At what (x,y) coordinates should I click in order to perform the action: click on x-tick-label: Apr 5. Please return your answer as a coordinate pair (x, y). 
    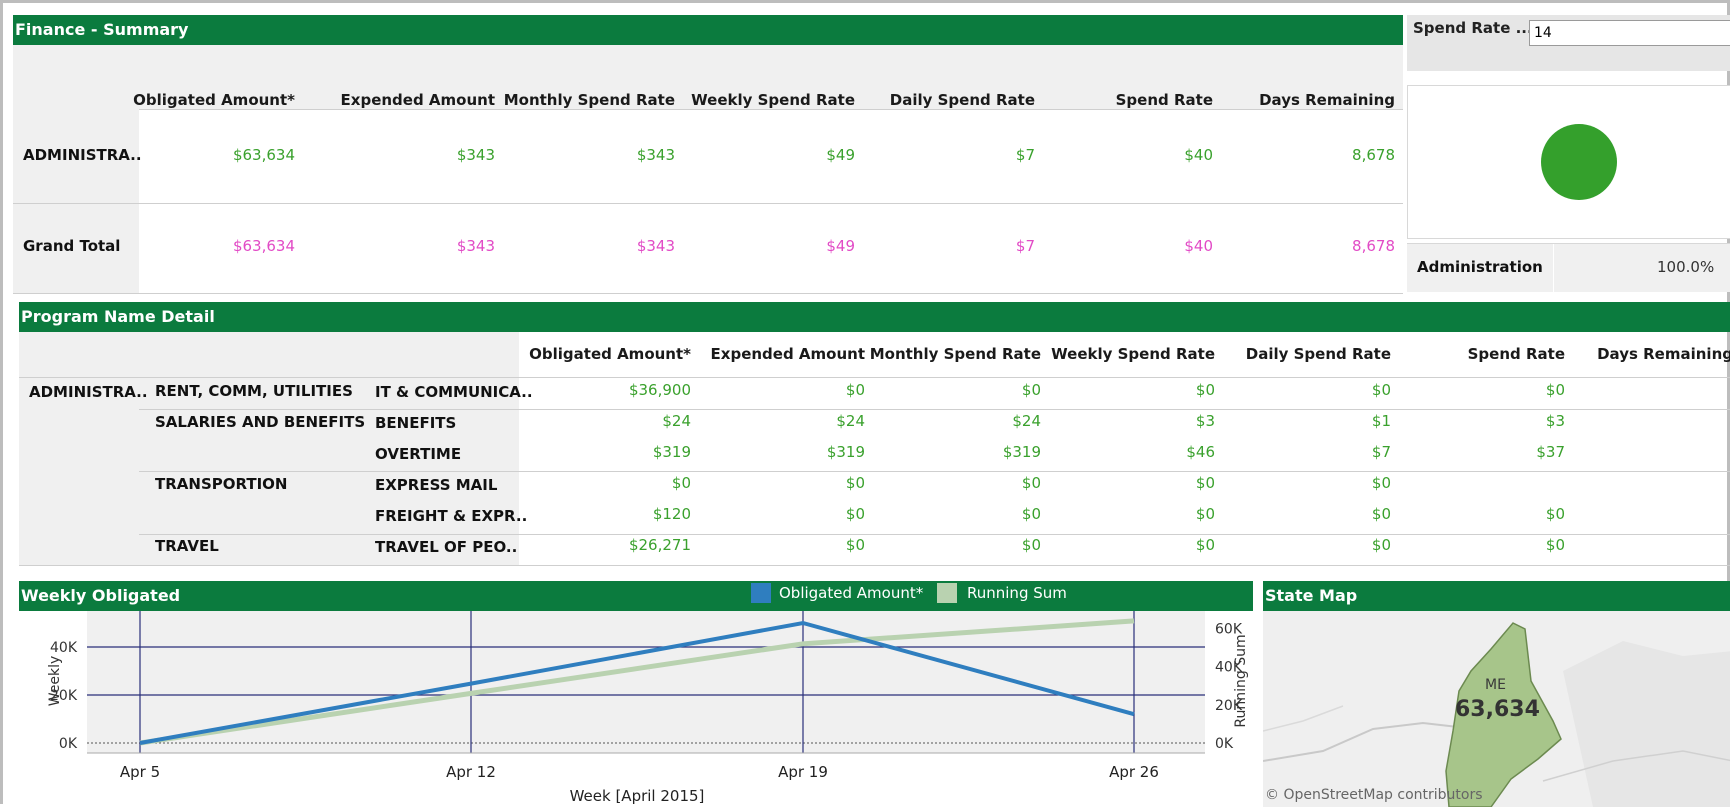
    Looking at the image, I should click on (140, 772).